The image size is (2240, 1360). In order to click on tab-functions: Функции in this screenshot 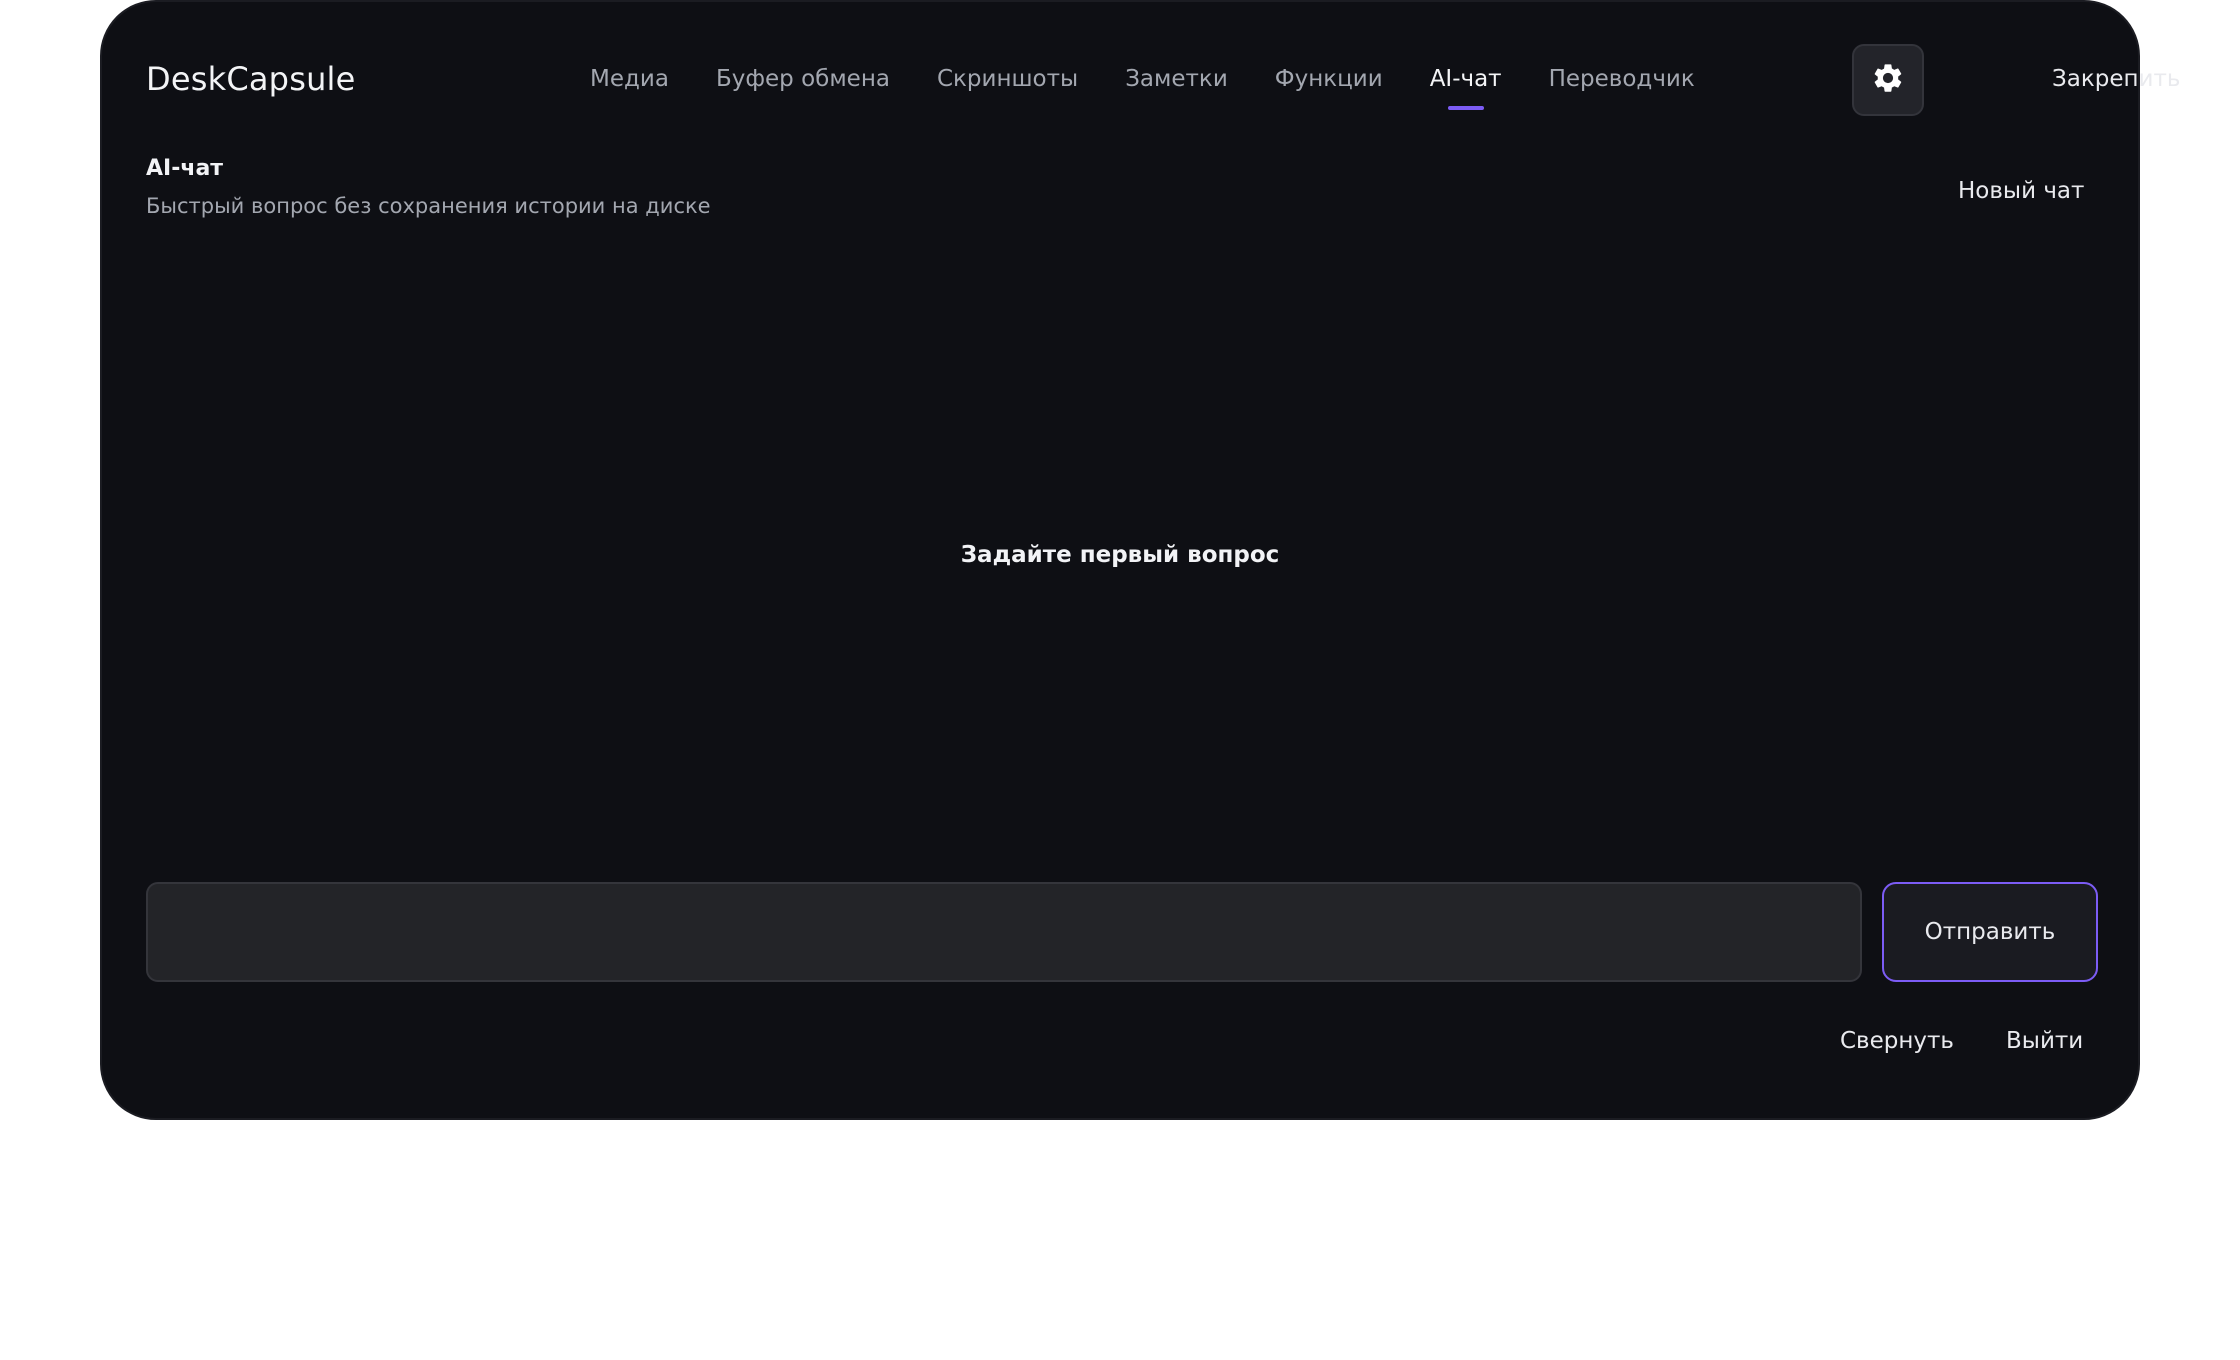, I will do `click(1329, 85)`.